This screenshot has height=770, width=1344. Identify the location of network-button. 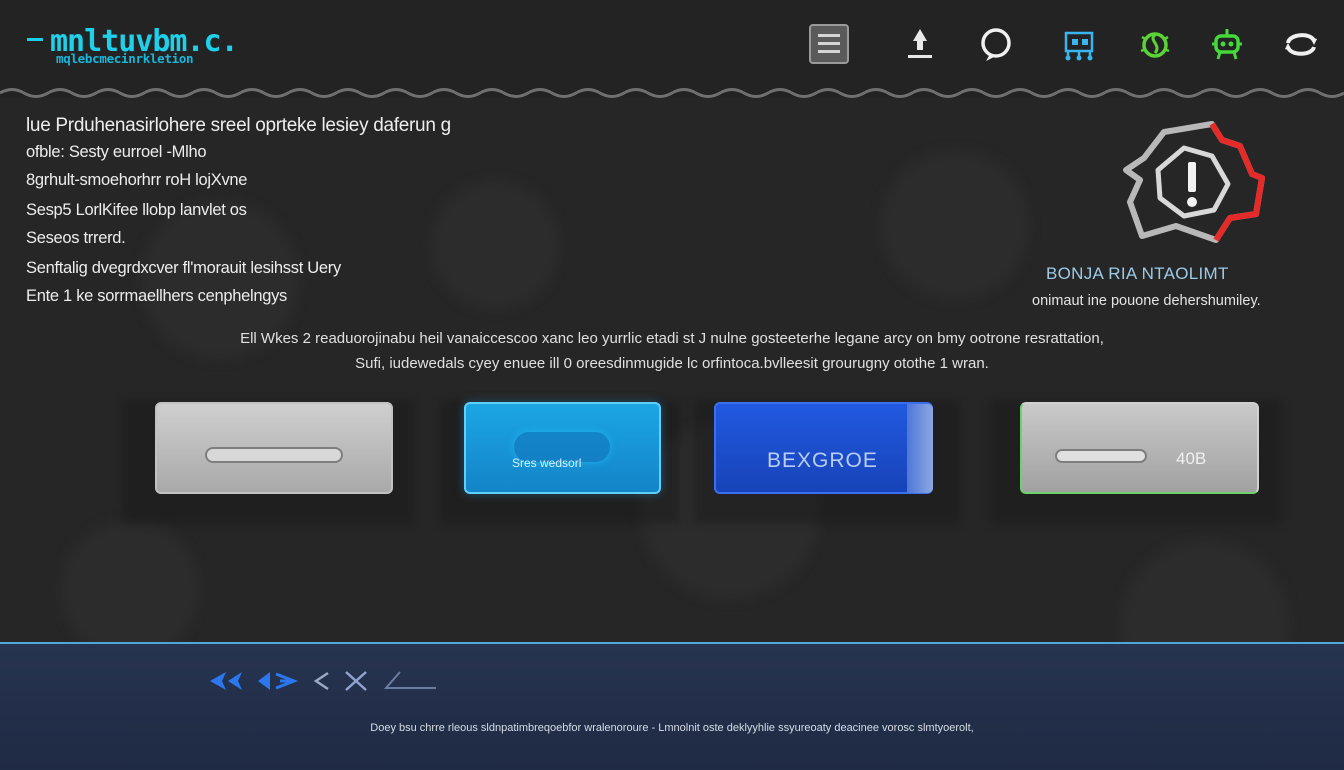
(1079, 44).